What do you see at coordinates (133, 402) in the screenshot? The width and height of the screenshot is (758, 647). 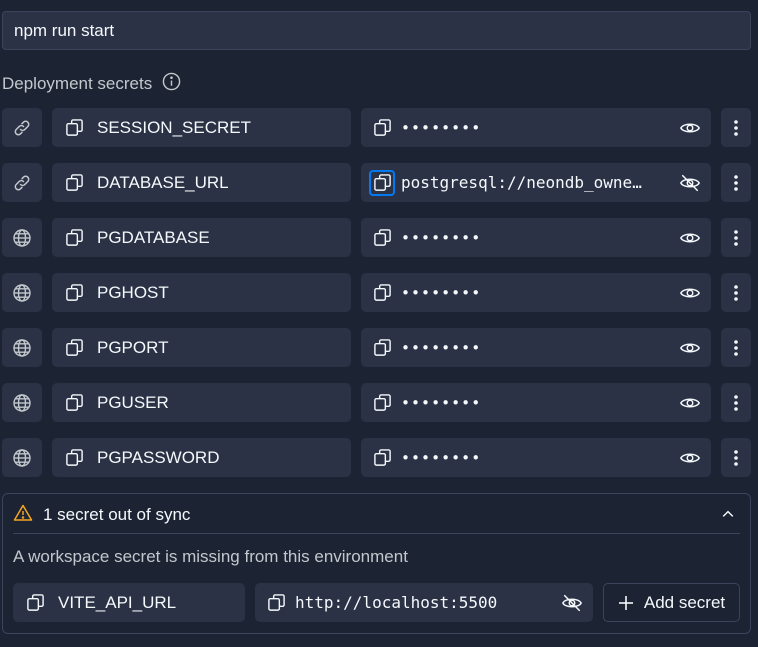 I see `secret-key-label: PGUSER` at bounding box center [133, 402].